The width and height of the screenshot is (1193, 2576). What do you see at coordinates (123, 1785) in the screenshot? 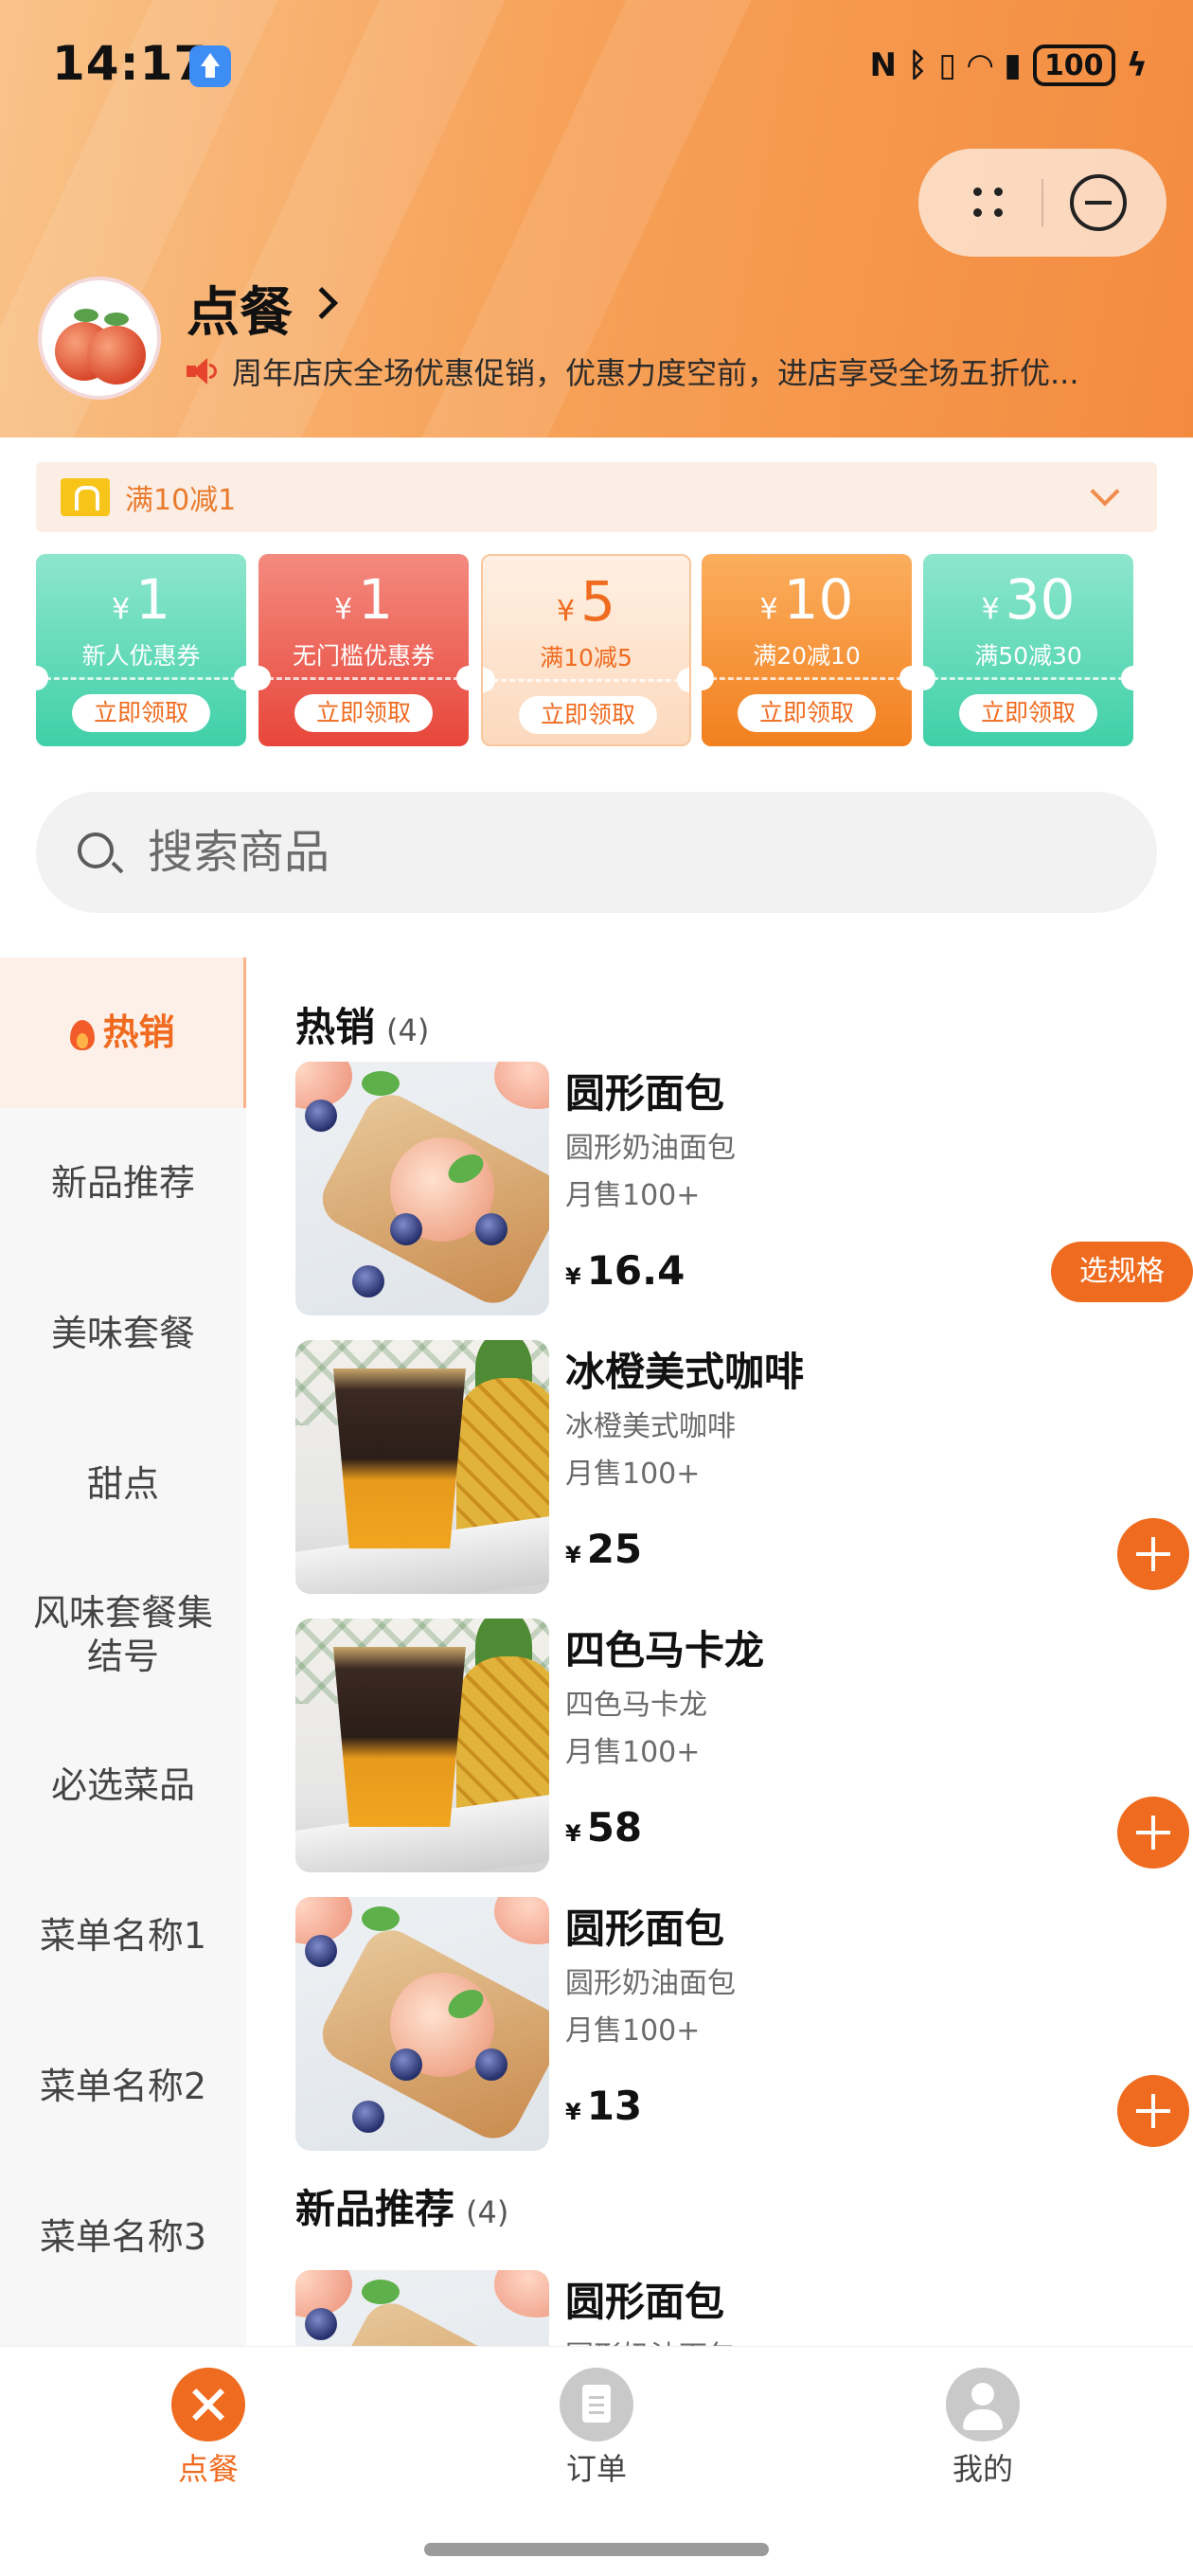
I see `sidebar-category: 必选菜品` at bounding box center [123, 1785].